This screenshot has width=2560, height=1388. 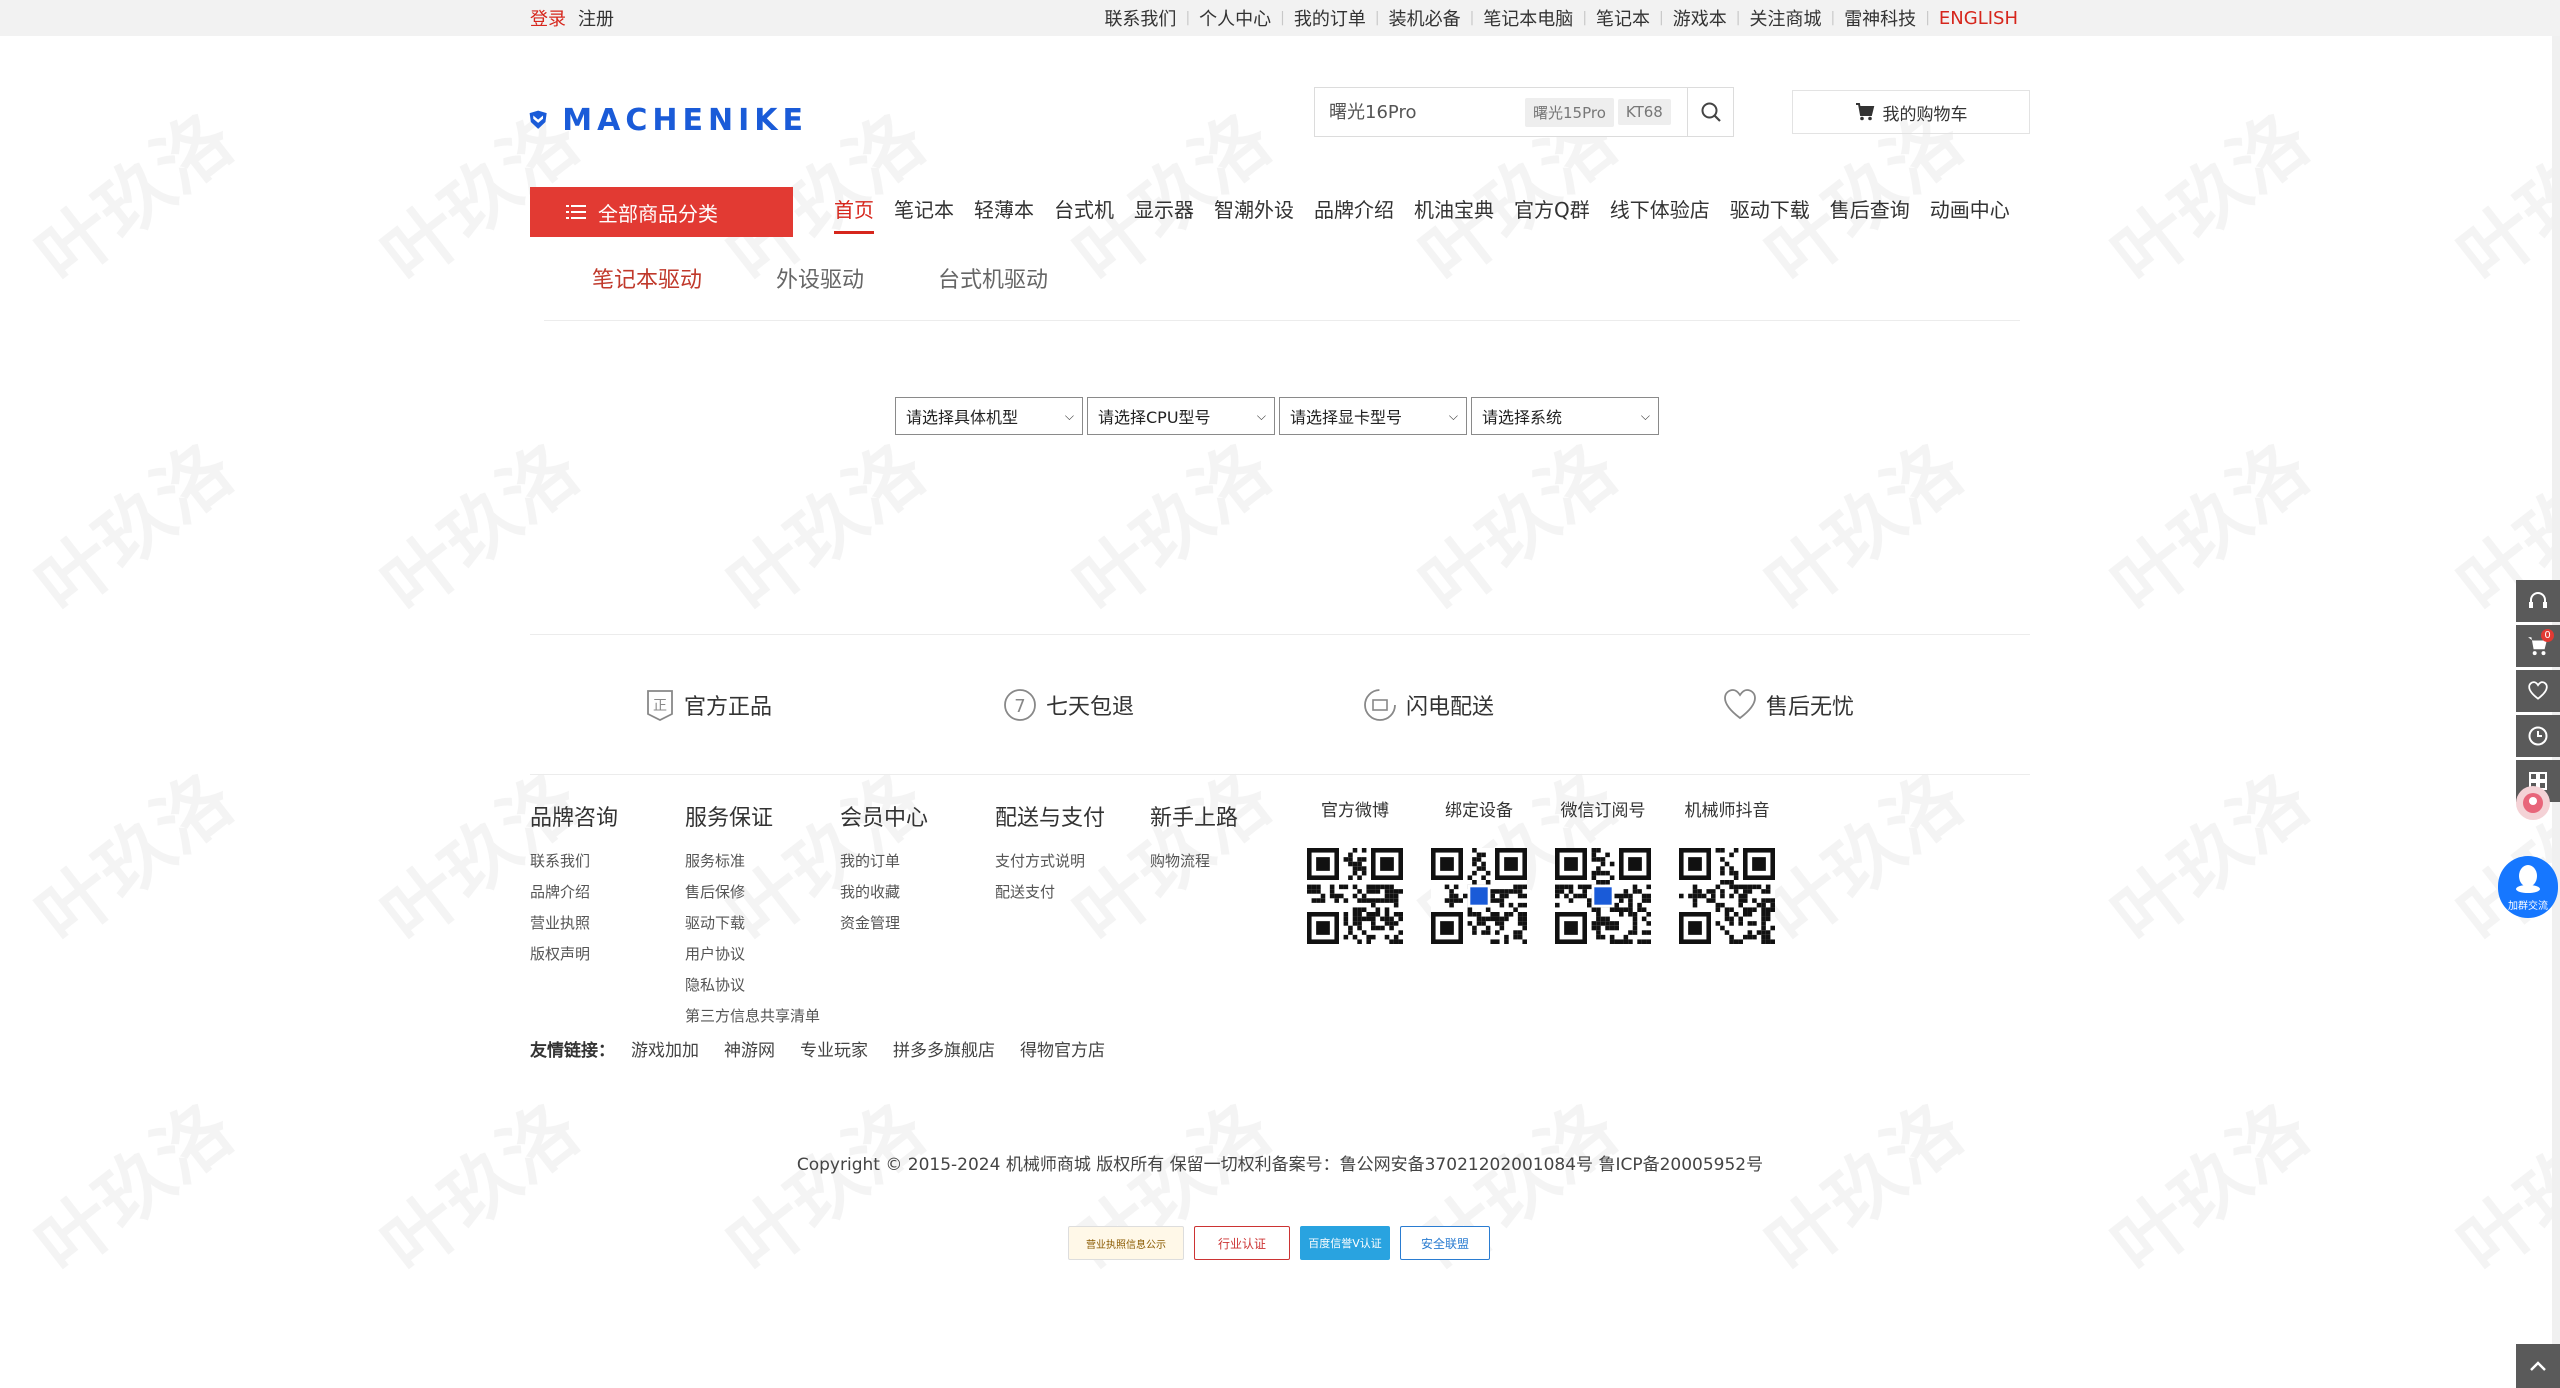 I want to click on footer-link: 驱动下载, so click(x=752, y=923).